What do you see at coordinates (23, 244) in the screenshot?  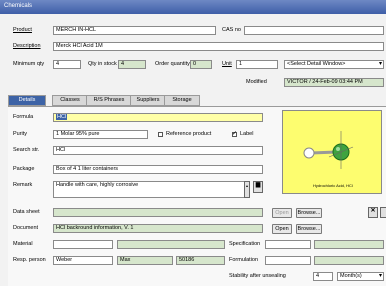 I see `material-label: Material` at bounding box center [23, 244].